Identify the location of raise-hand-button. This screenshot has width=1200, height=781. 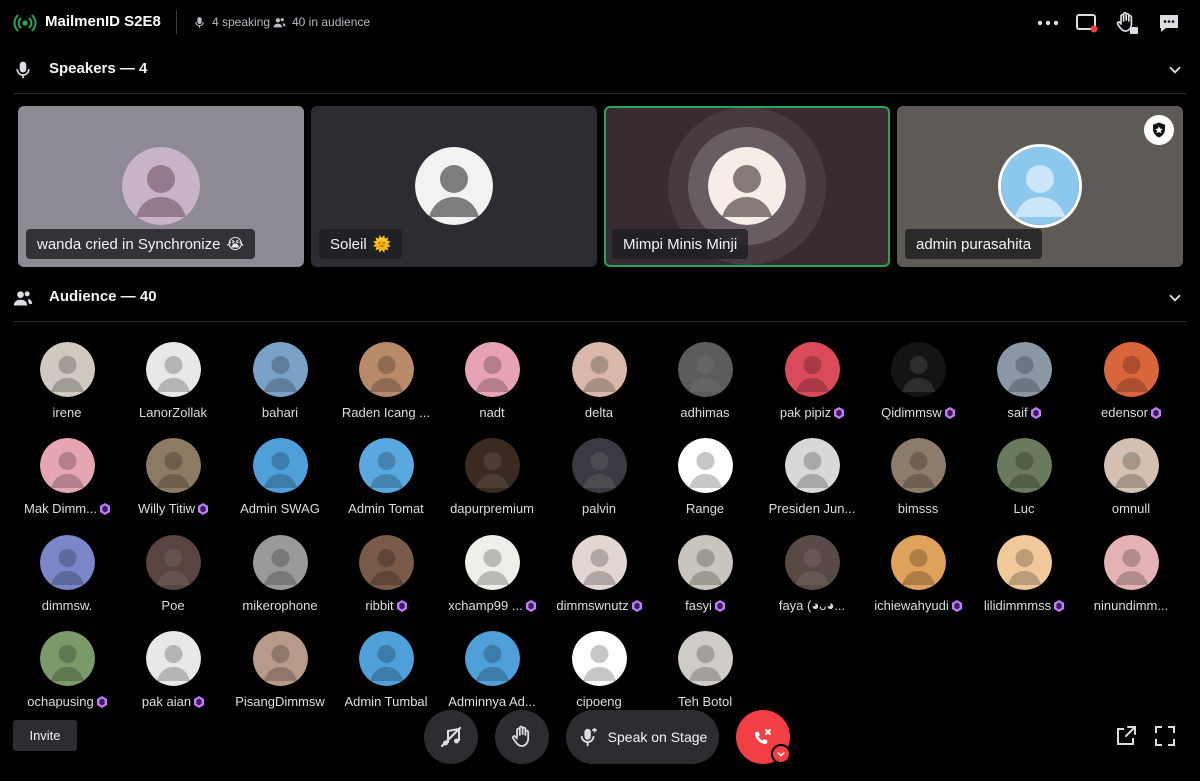
(522, 737).